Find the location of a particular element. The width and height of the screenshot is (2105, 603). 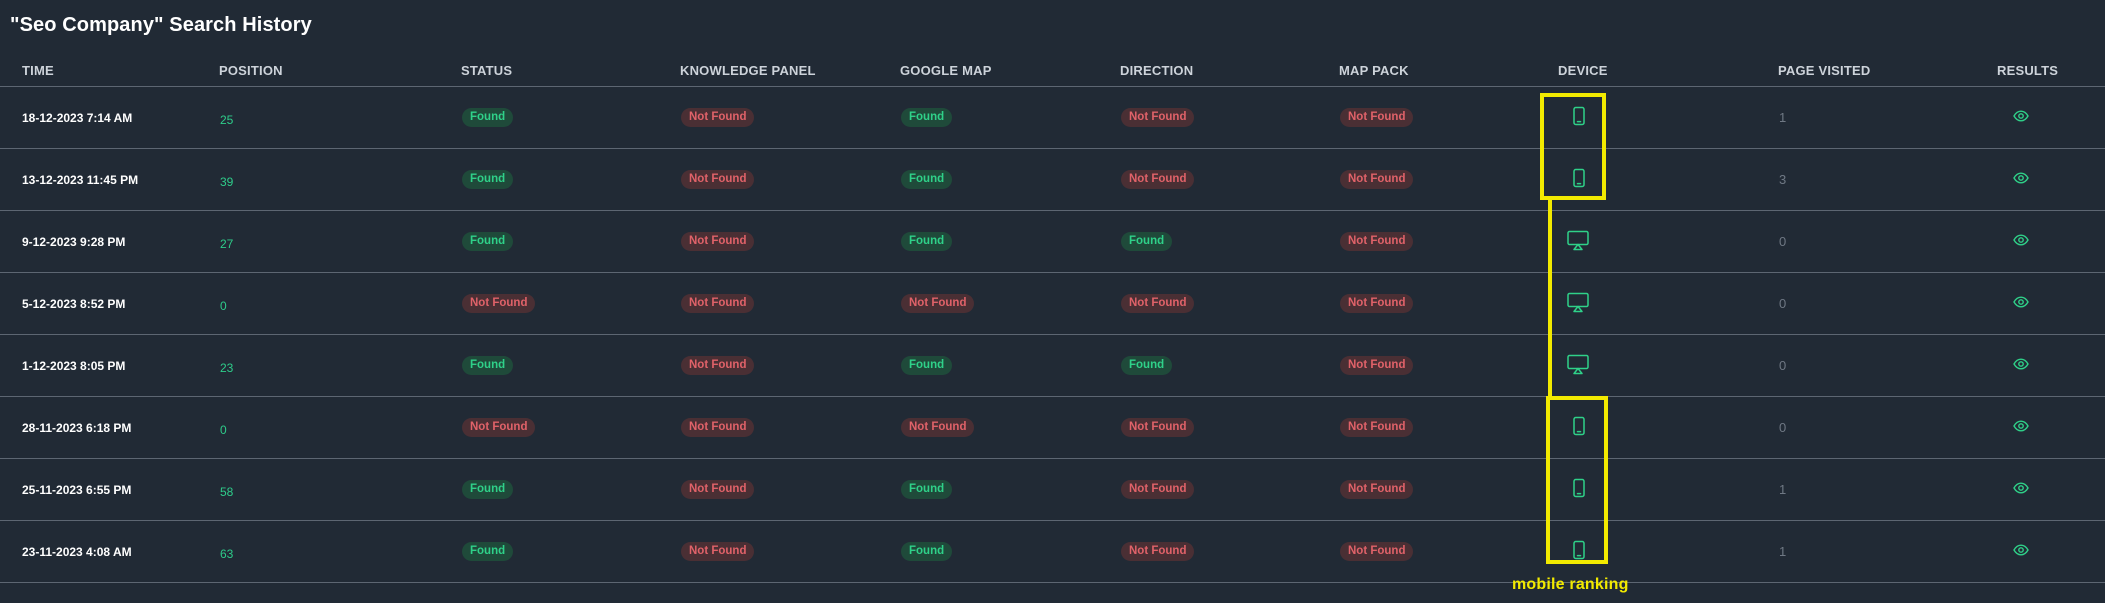

header-status: STATUS is located at coordinates (570, 70).